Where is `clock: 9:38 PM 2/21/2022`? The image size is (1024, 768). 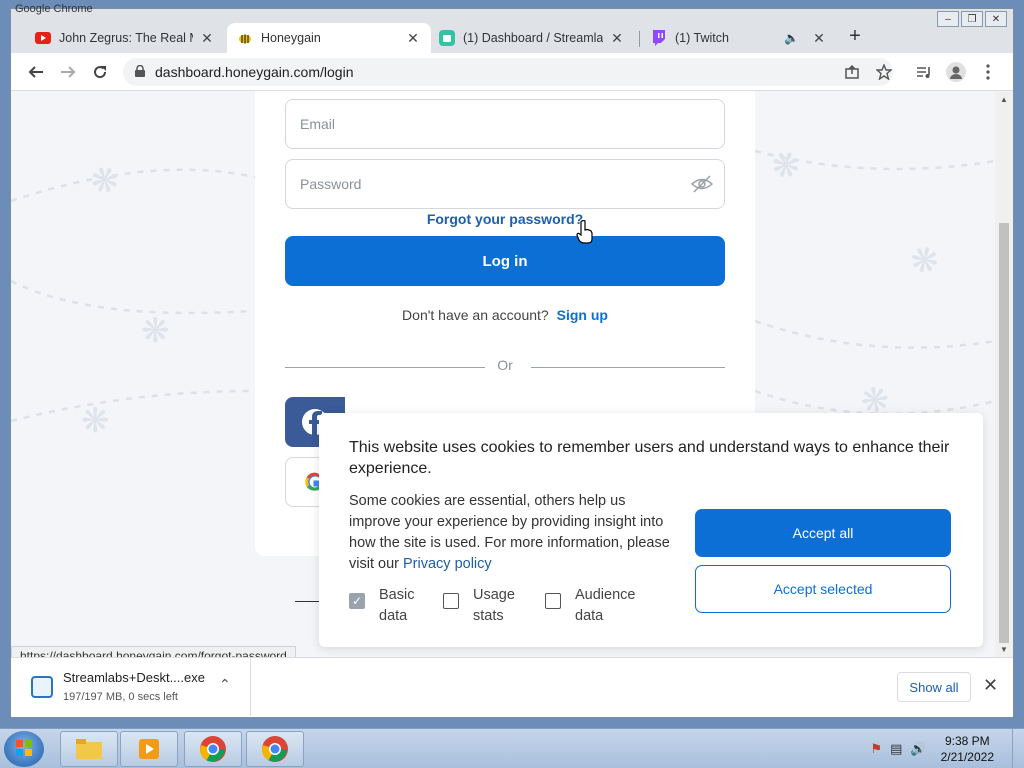 clock: 9:38 PM 2/21/2022 is located at coordinates (967, 749).